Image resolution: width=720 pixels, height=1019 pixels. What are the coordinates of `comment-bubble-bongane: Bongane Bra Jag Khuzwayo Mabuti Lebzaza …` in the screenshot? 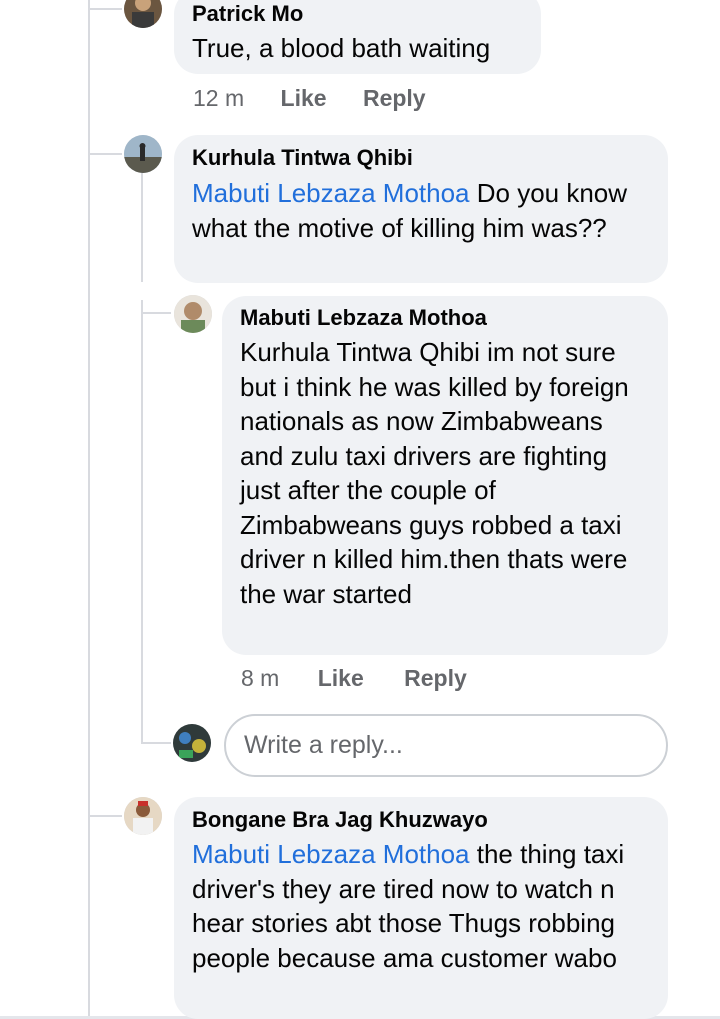 It's located at (421, 908).